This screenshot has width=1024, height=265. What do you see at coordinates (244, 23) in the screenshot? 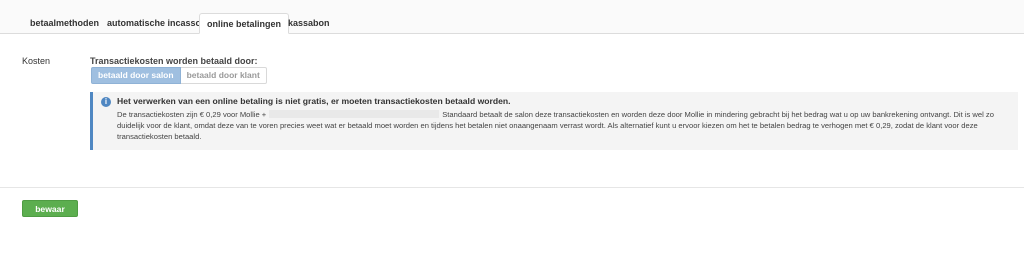
I see `tab-online-betalingen: online betalingen` at bounding box center [244, 23].